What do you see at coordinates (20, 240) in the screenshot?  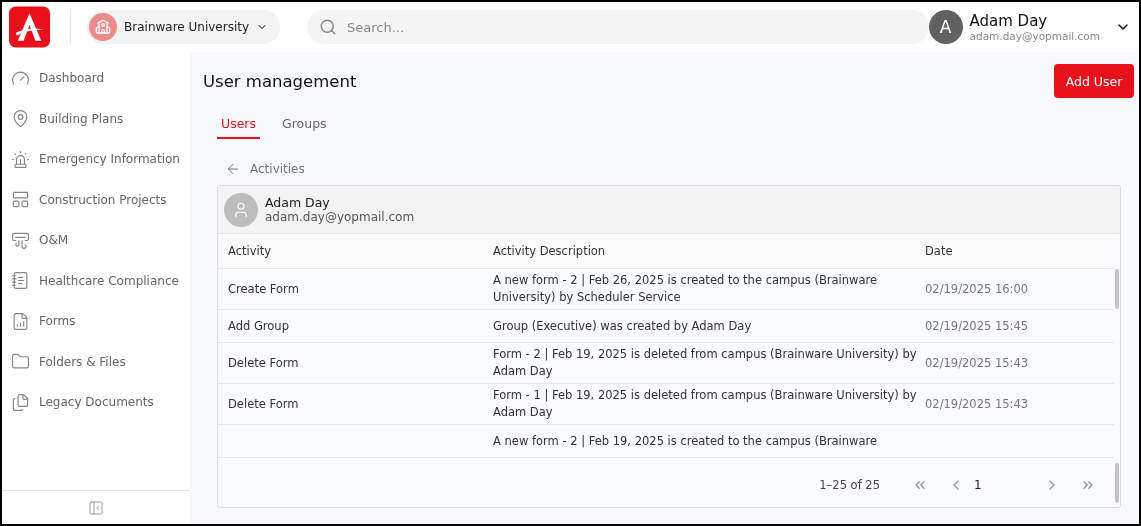 I see `air-vent-icon` at bounding box center [20, 240].